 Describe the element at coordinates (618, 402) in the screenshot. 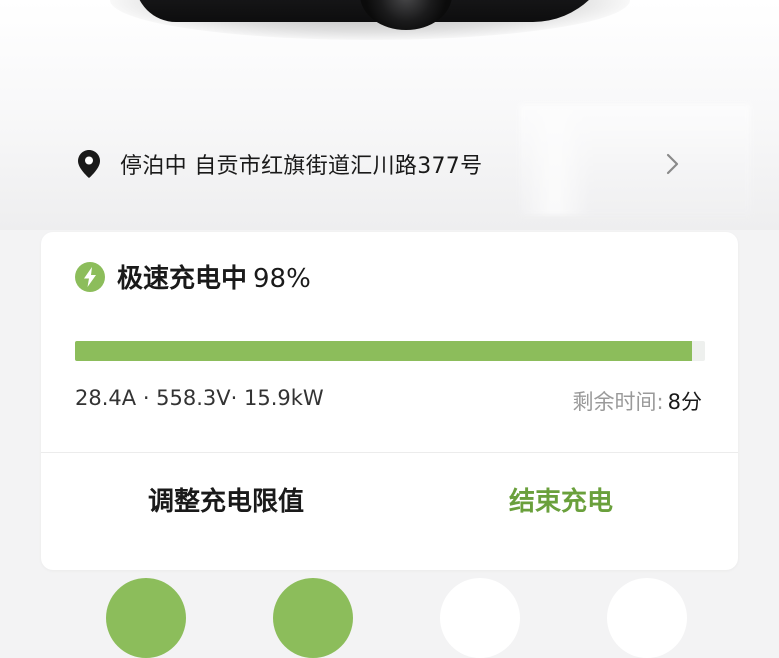

I see `remaining-time-label: 剩余时间:` at that location.